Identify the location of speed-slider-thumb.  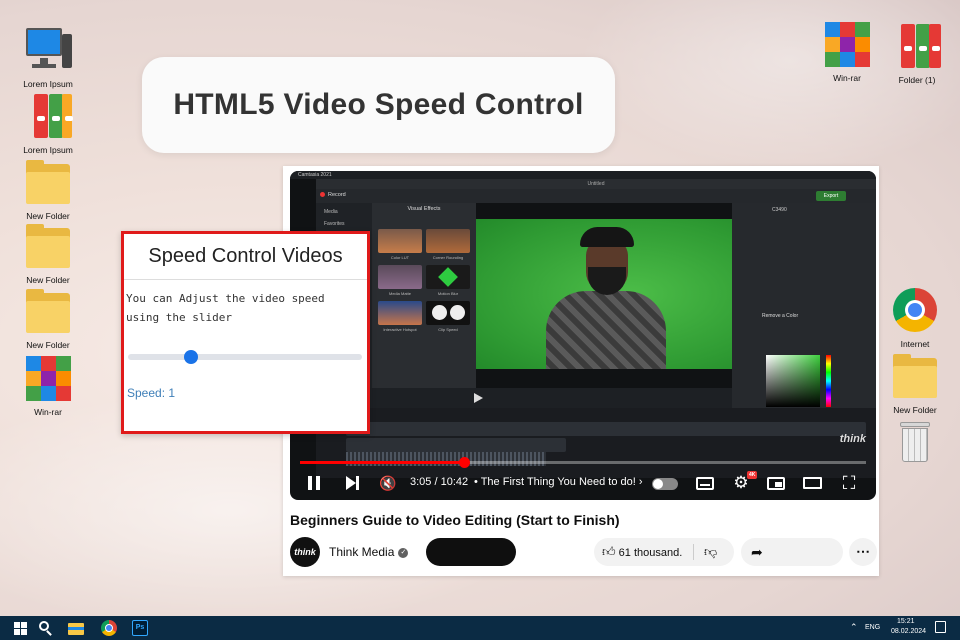
(191, 357).